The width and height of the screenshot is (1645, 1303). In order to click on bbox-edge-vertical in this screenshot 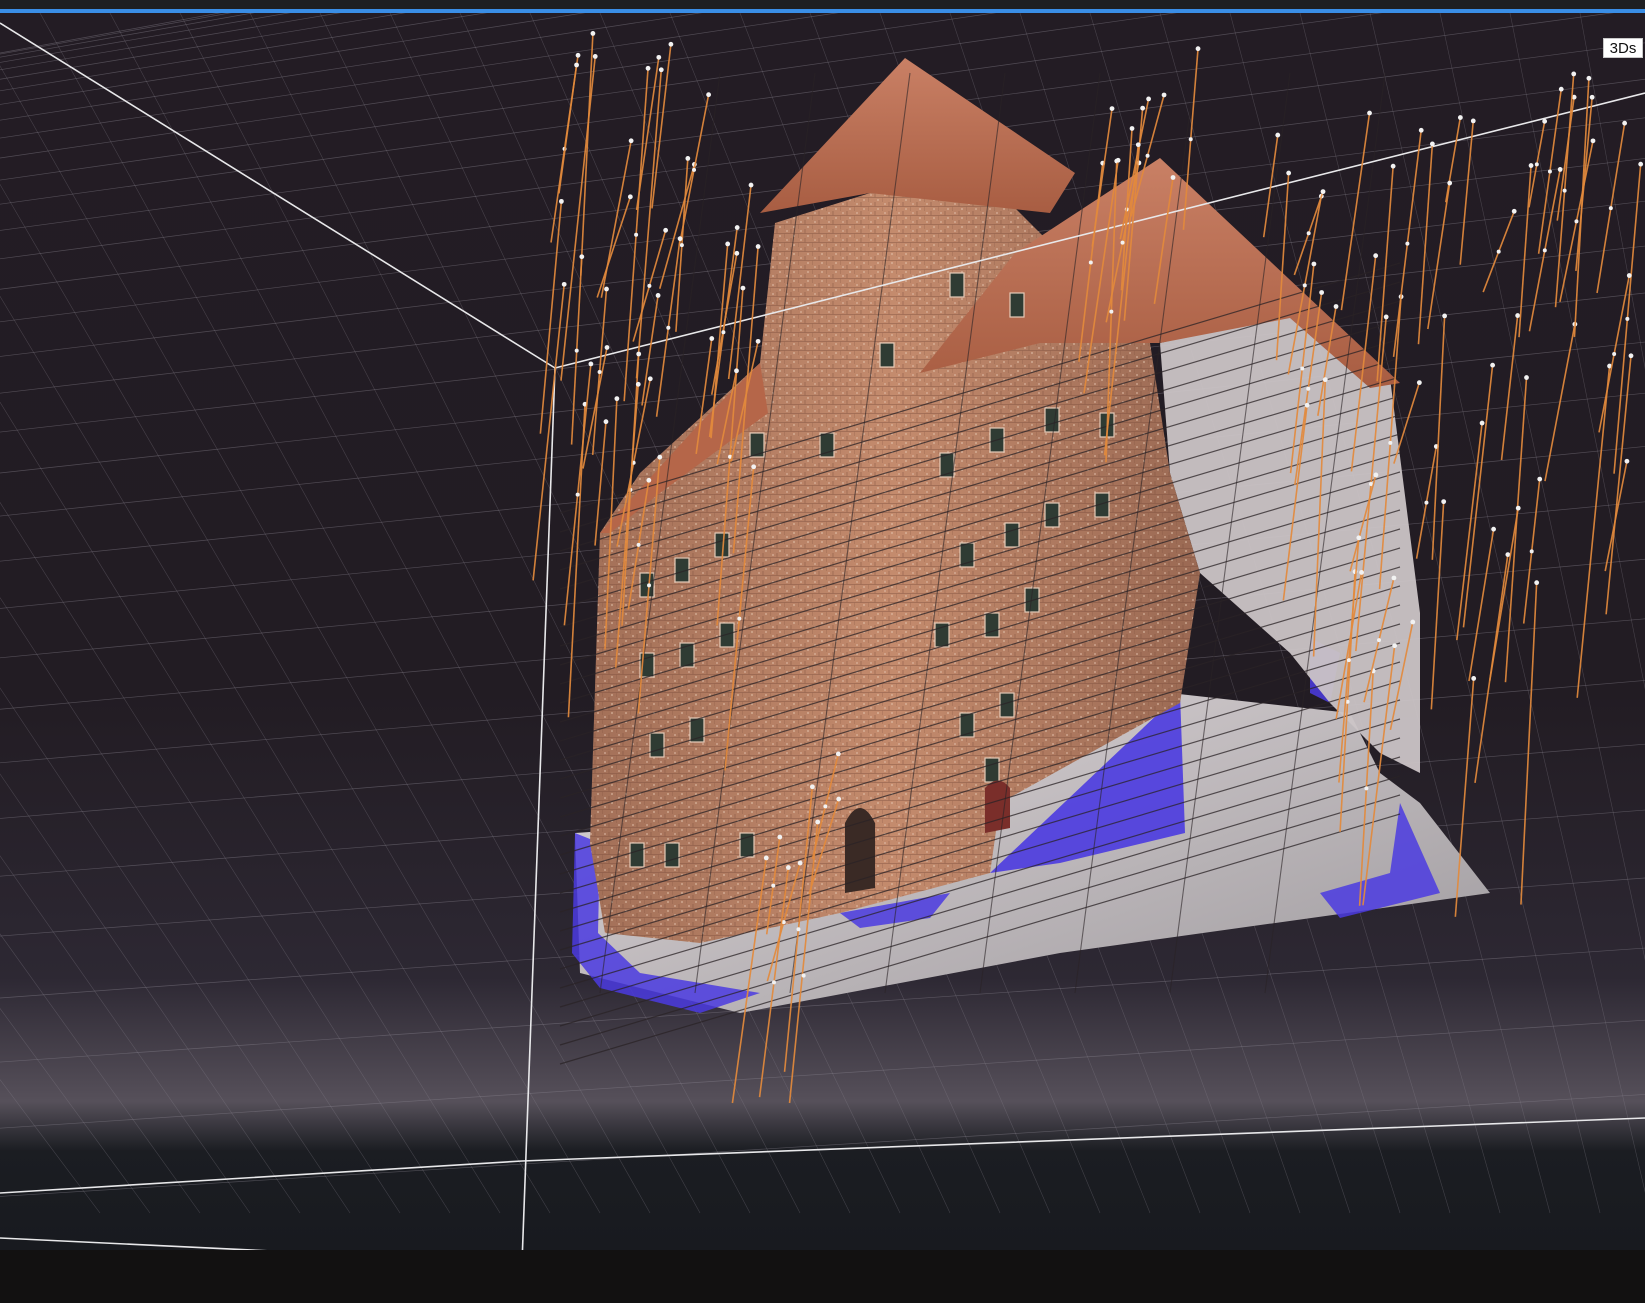, I will do `click(538, 808)`.